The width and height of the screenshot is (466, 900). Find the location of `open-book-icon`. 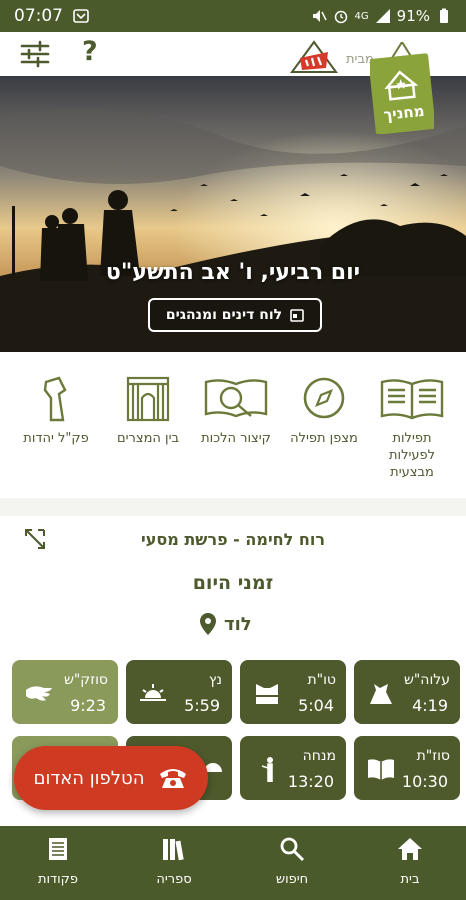

open-book-icon is located at coordinates (412, 399).